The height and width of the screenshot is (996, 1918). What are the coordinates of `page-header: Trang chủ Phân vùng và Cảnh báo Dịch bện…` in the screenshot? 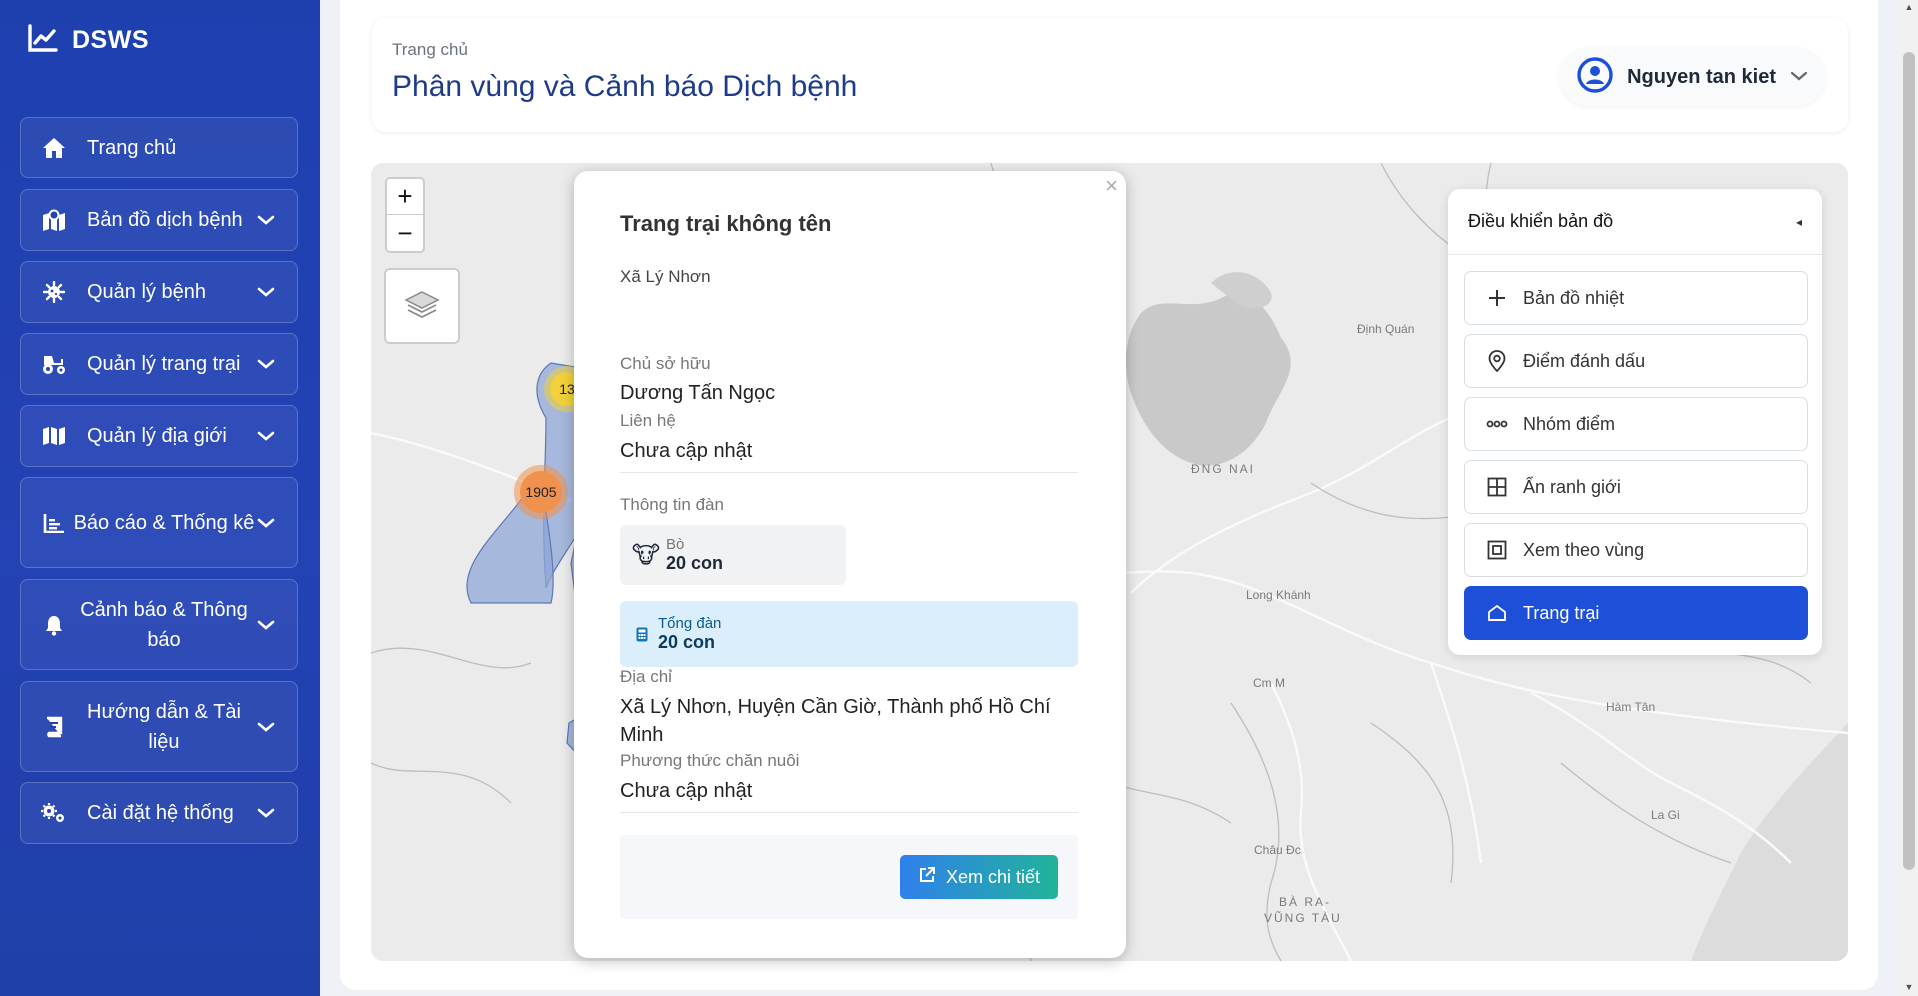 It's located at (1110, 75).